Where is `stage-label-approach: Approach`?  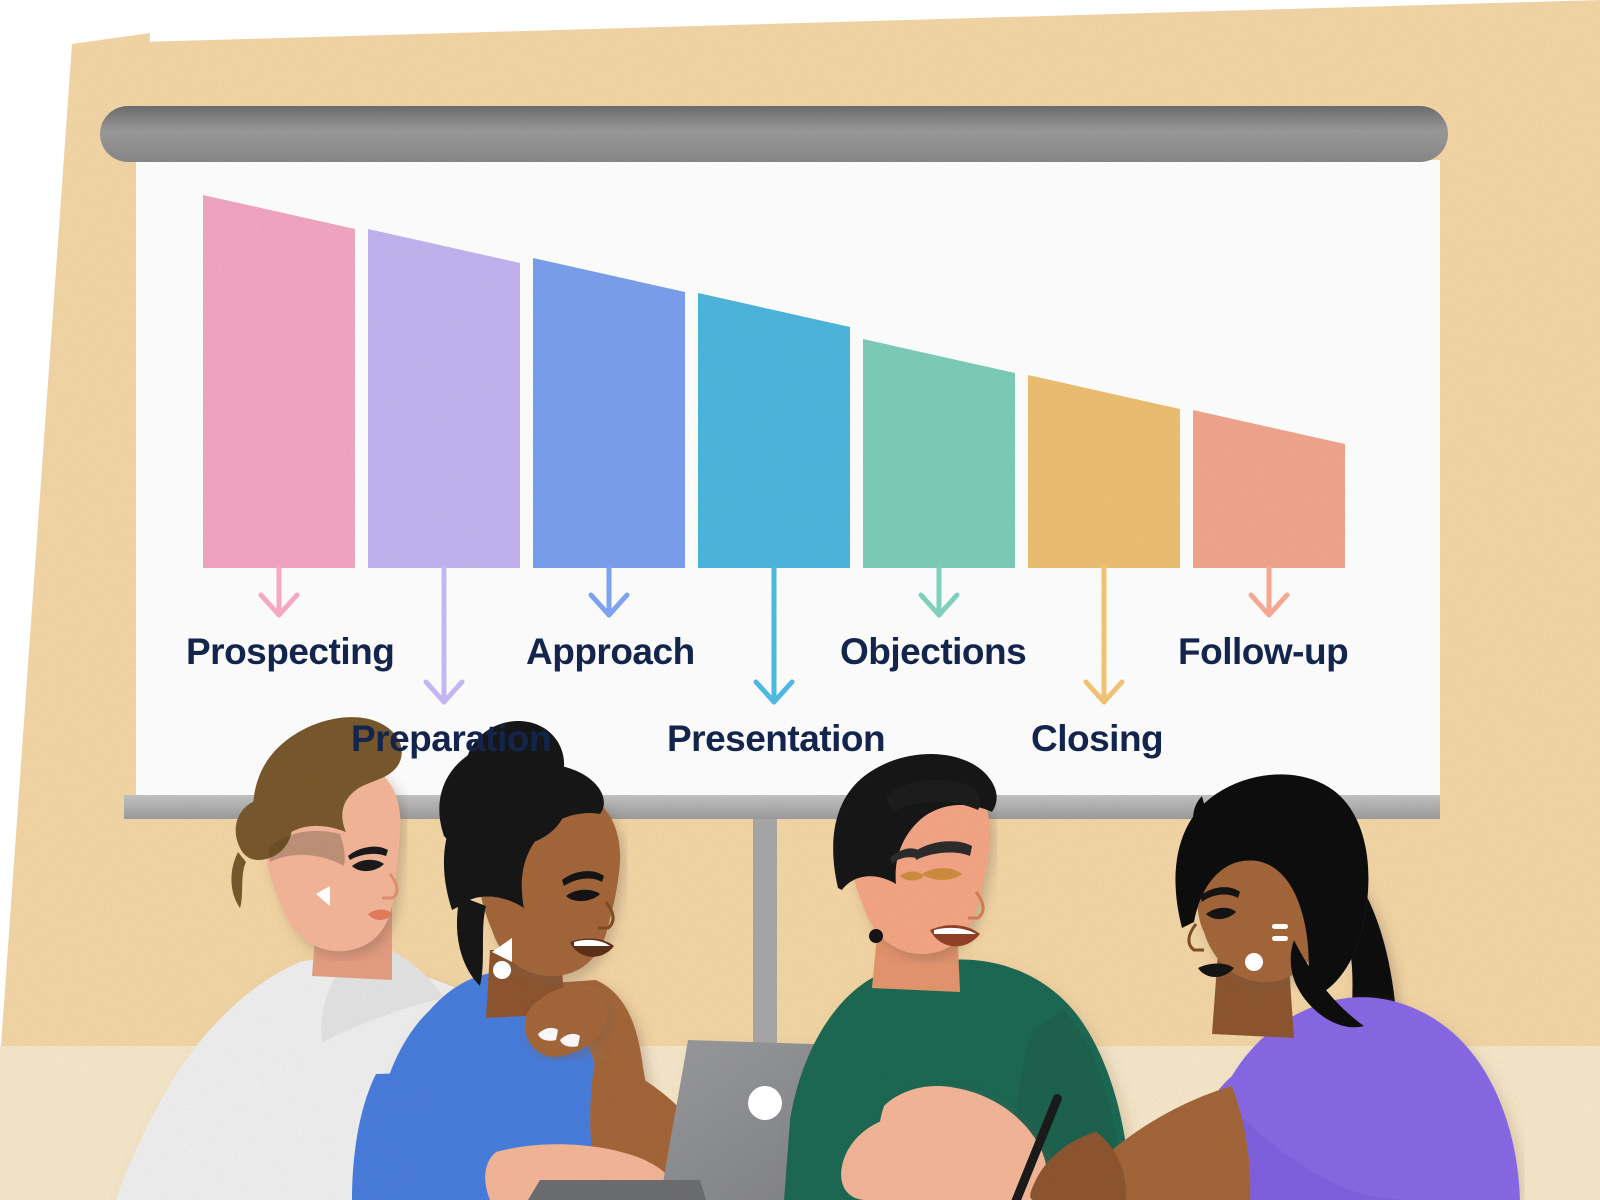
stage-label-approach: Approach is located at coordinates (610, 651).